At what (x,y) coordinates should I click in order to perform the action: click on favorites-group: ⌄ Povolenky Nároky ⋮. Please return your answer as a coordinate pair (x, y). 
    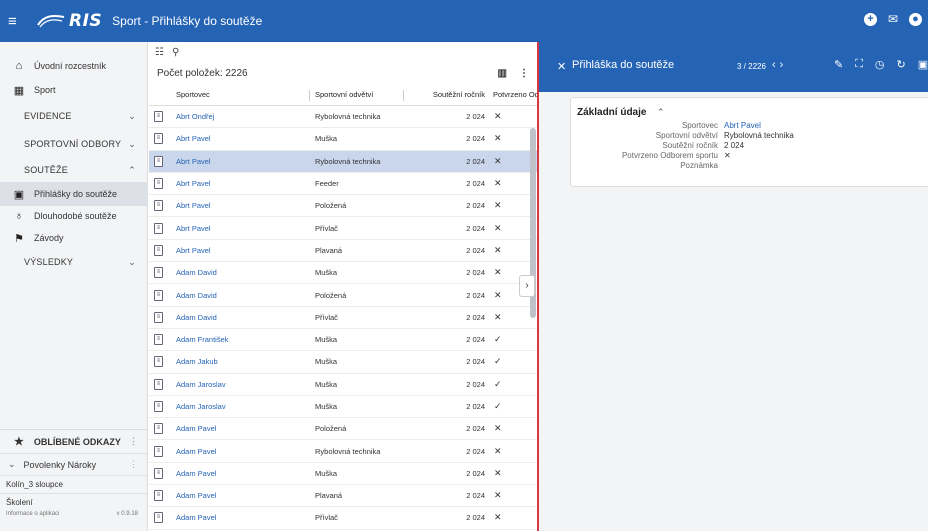
    Looking at the image, I should click on (74, 464).